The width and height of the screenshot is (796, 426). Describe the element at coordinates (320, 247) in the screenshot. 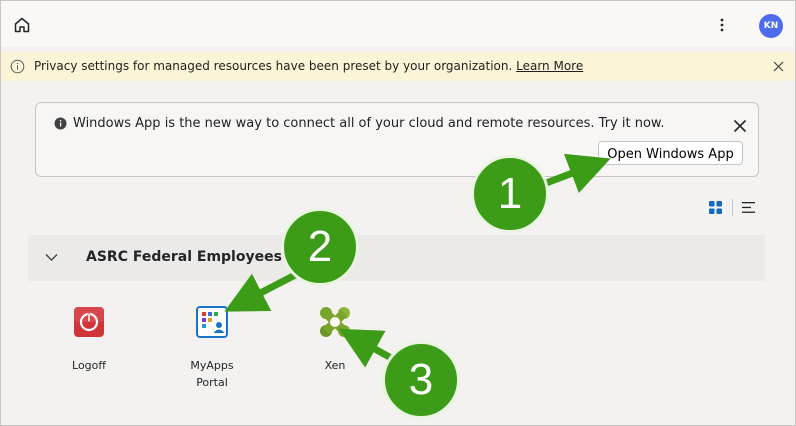

I see `callout-2: 2` at that location.